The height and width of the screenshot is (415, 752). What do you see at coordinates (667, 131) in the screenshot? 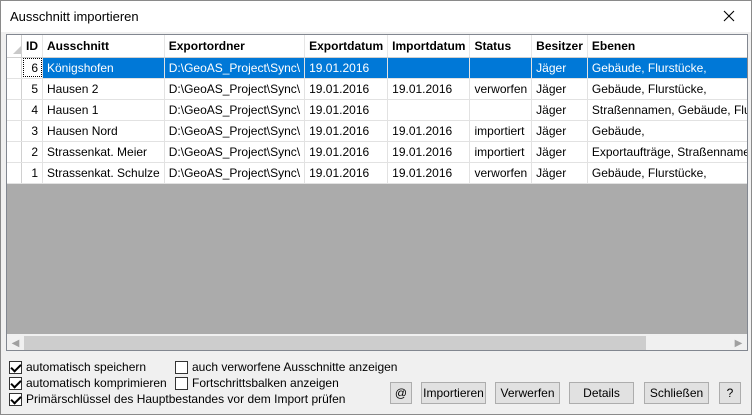
I see `cell-ebenen: Gebäude,` at bounding box center [667, 131].